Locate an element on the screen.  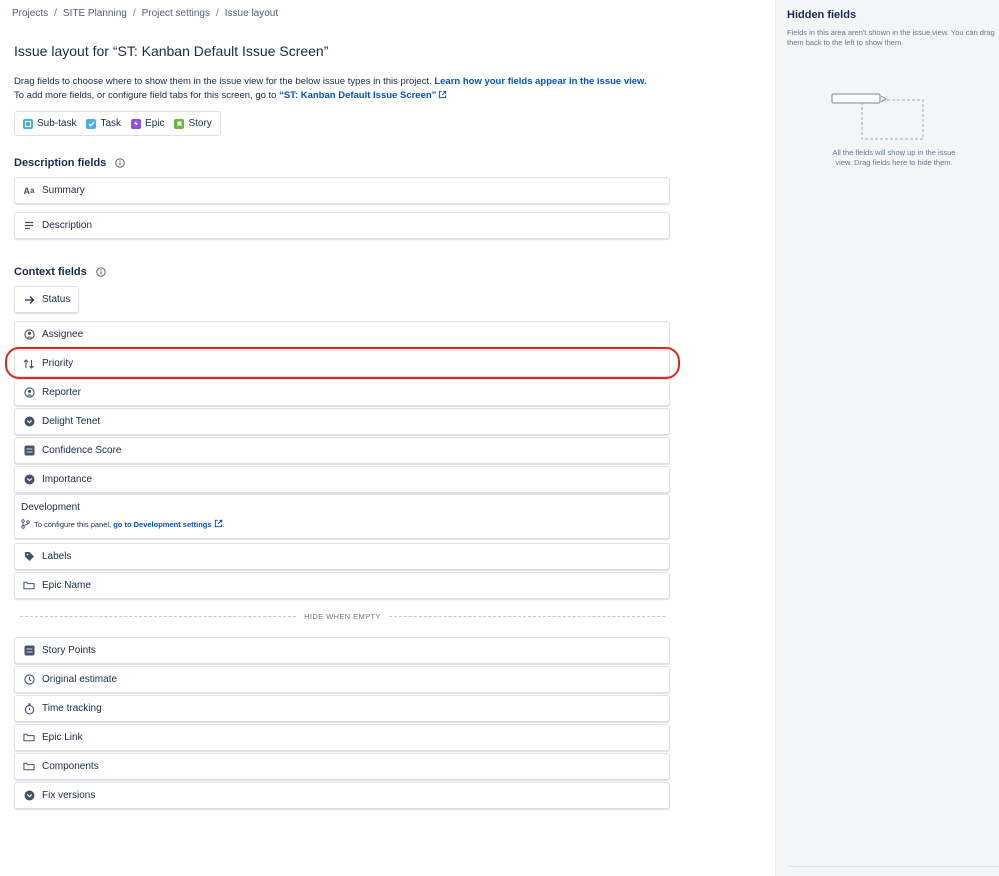
field-reporter: Reporter is located at coordinates (342, 392).